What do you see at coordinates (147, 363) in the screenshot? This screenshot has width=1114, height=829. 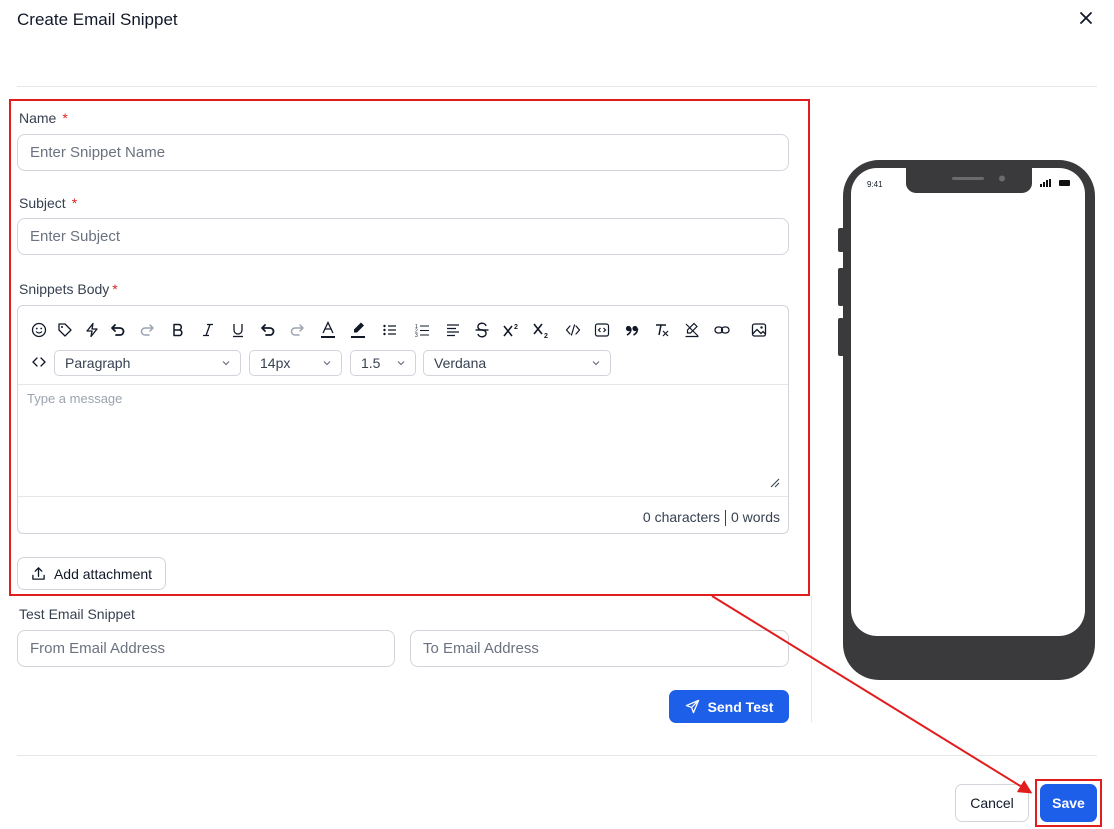 I see `paragraph-select: Paragraph` at bounding box center [147, 363].